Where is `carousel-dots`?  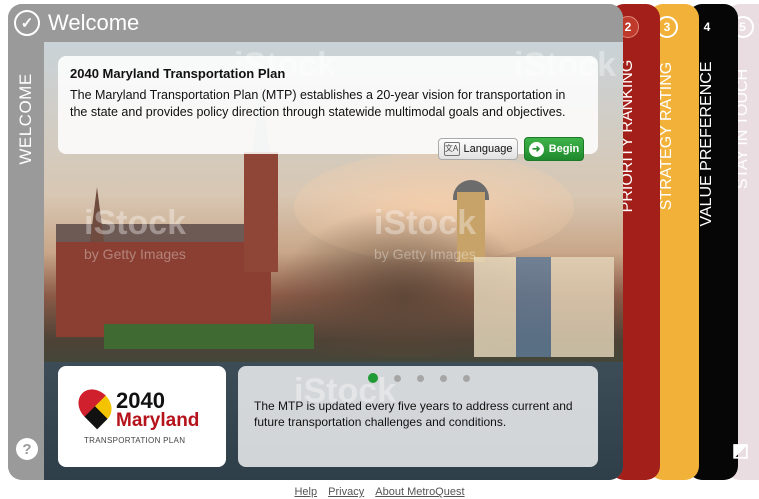
carousel-dots is located at coordinates (419, 378).